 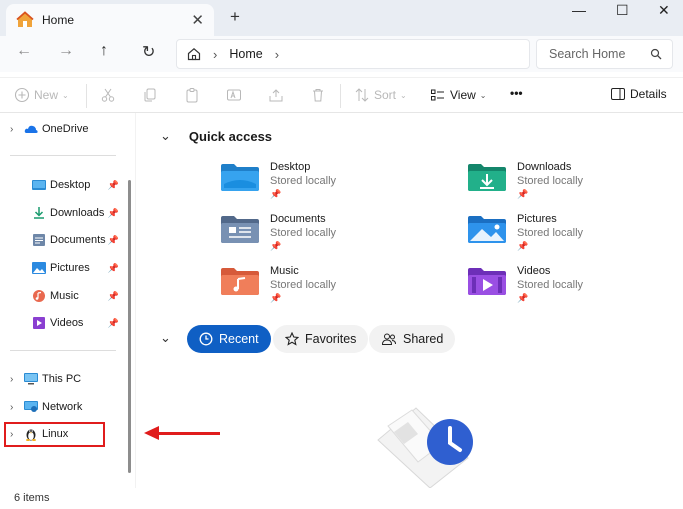 I want to click on title-bar: Home ✕ + — ☐ ✕, so click(x=341, y=18).